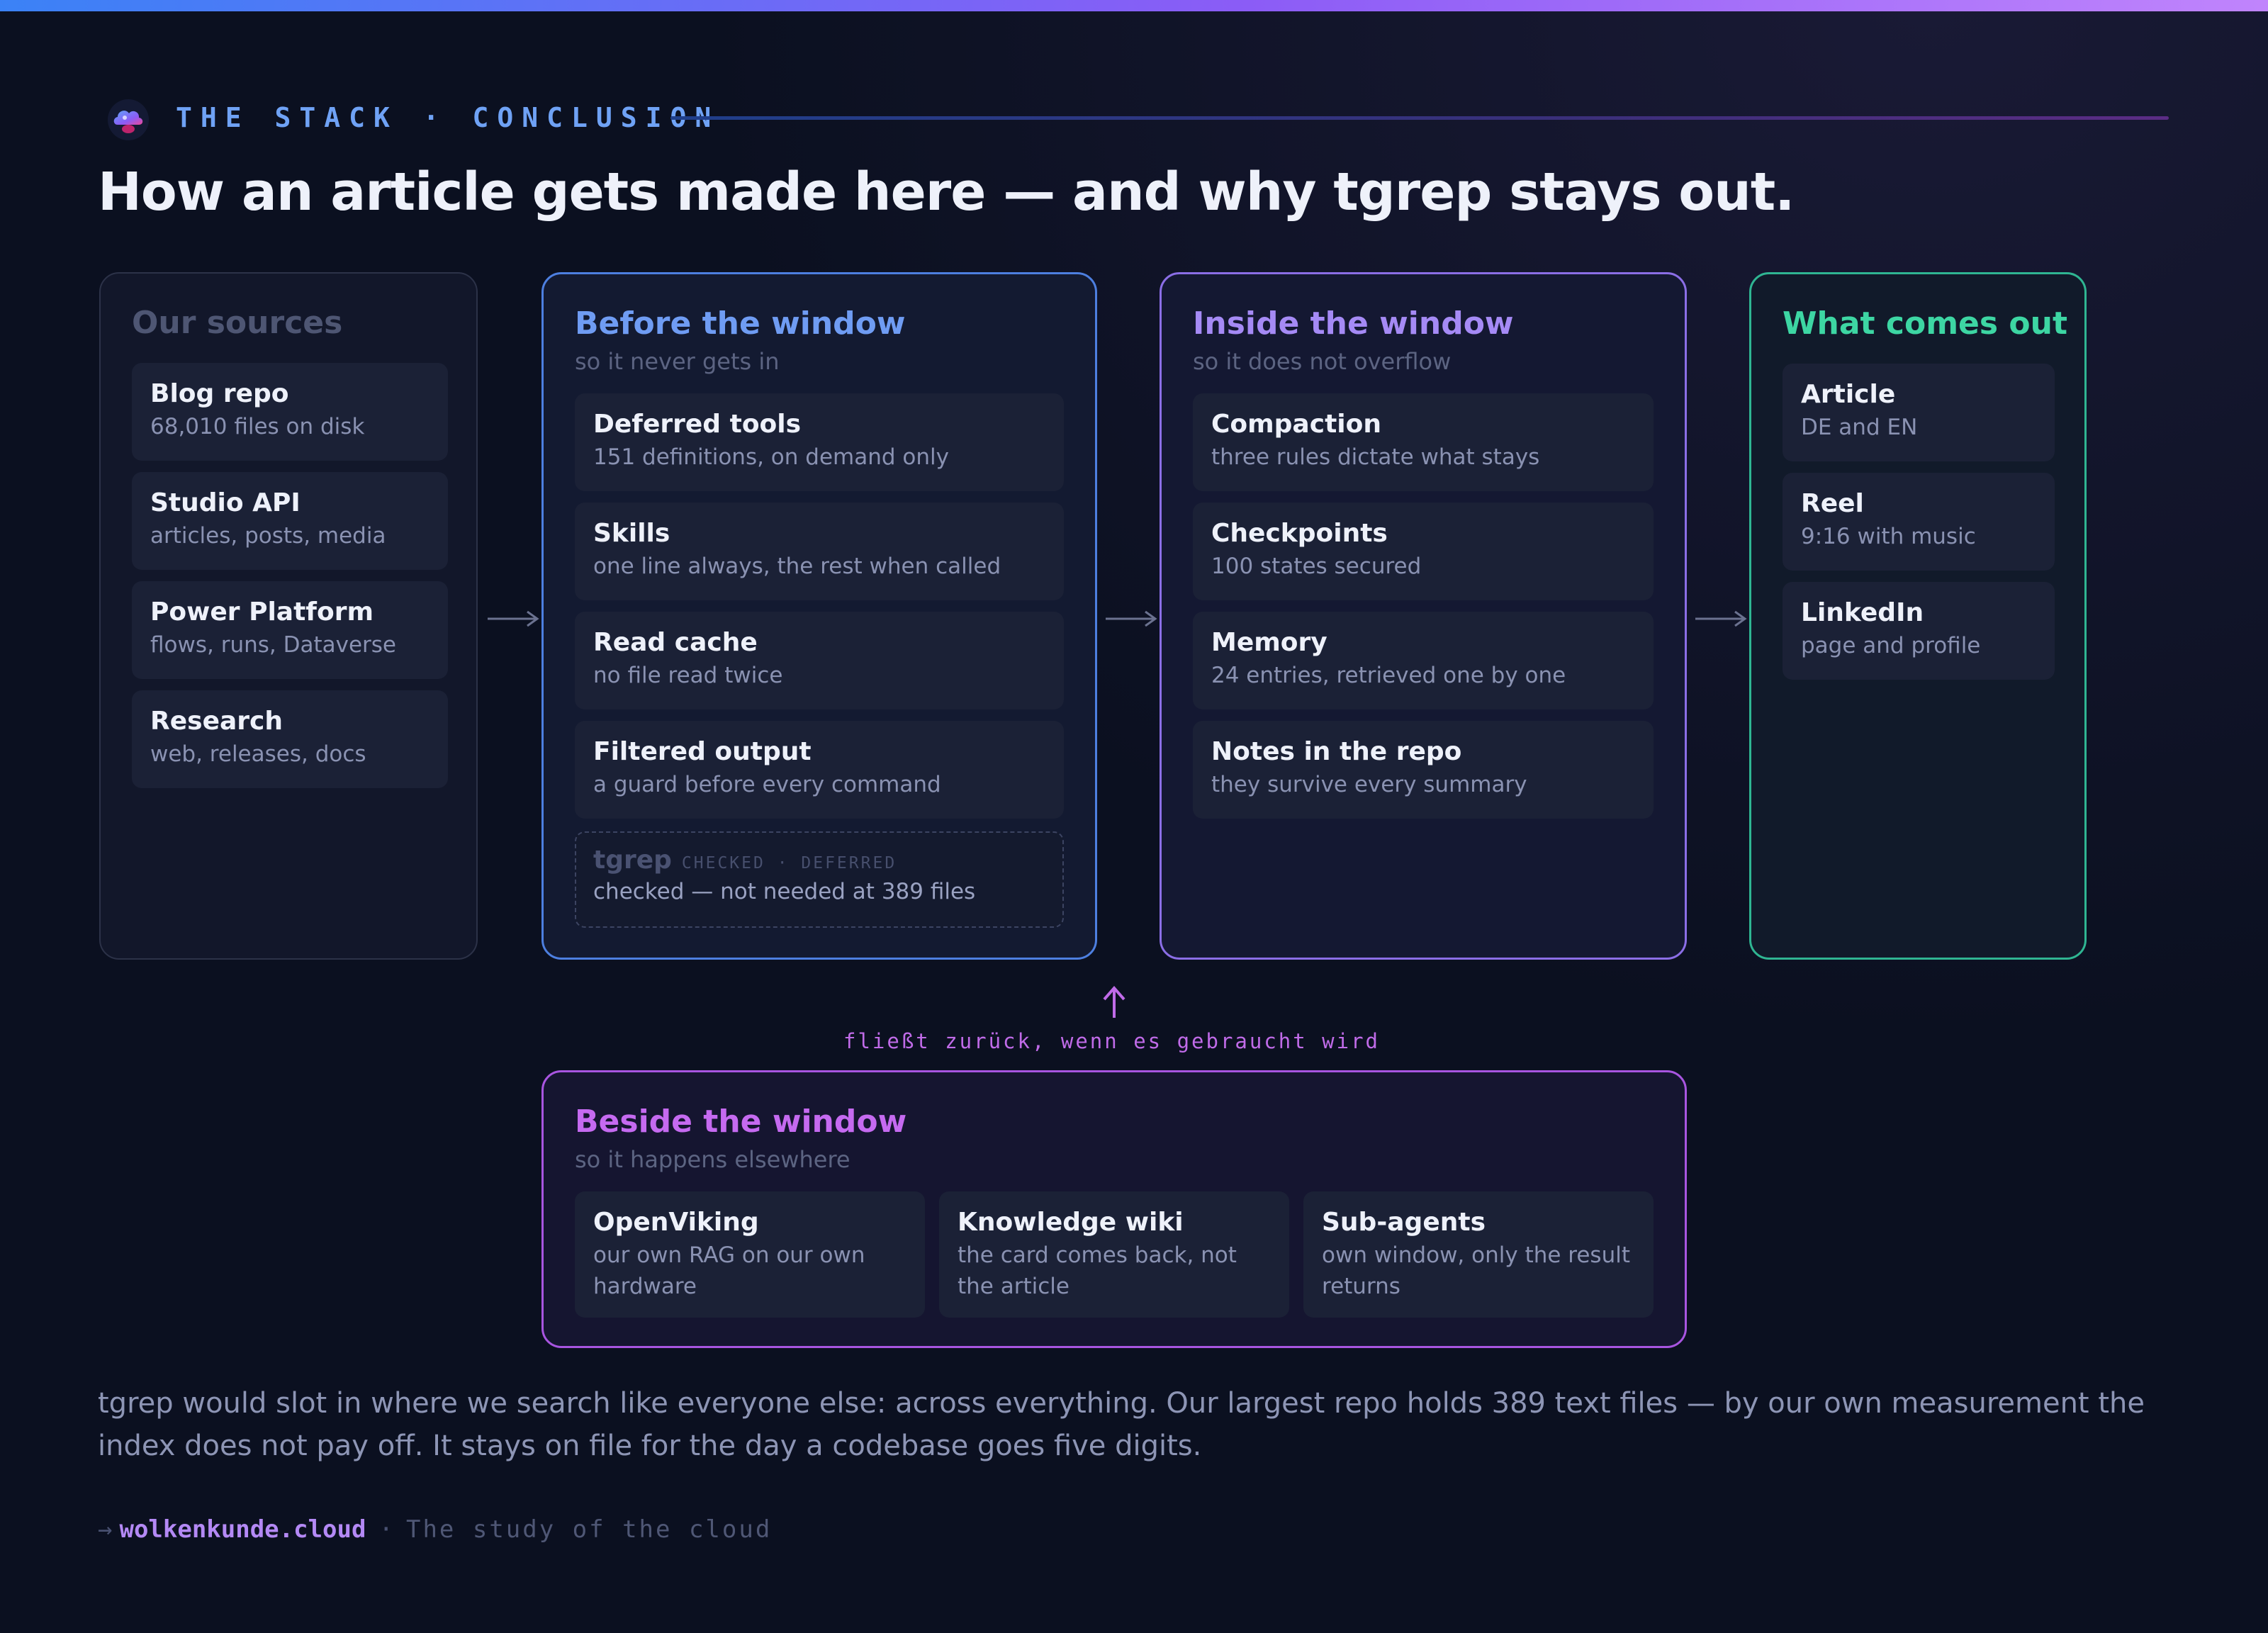 The image size is (2268, 1633). I want to click on card-title: Power Platform, so click(262, 612).